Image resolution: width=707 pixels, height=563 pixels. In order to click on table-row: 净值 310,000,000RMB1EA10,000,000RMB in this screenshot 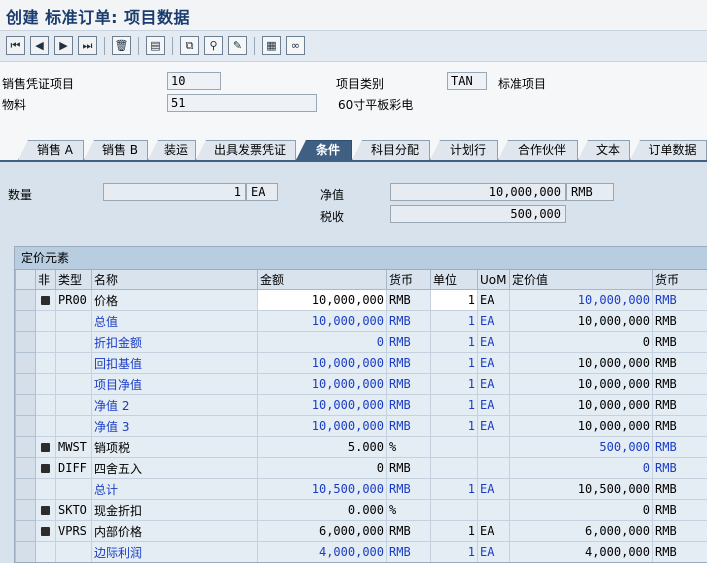, I will do `click(361, 426)`.